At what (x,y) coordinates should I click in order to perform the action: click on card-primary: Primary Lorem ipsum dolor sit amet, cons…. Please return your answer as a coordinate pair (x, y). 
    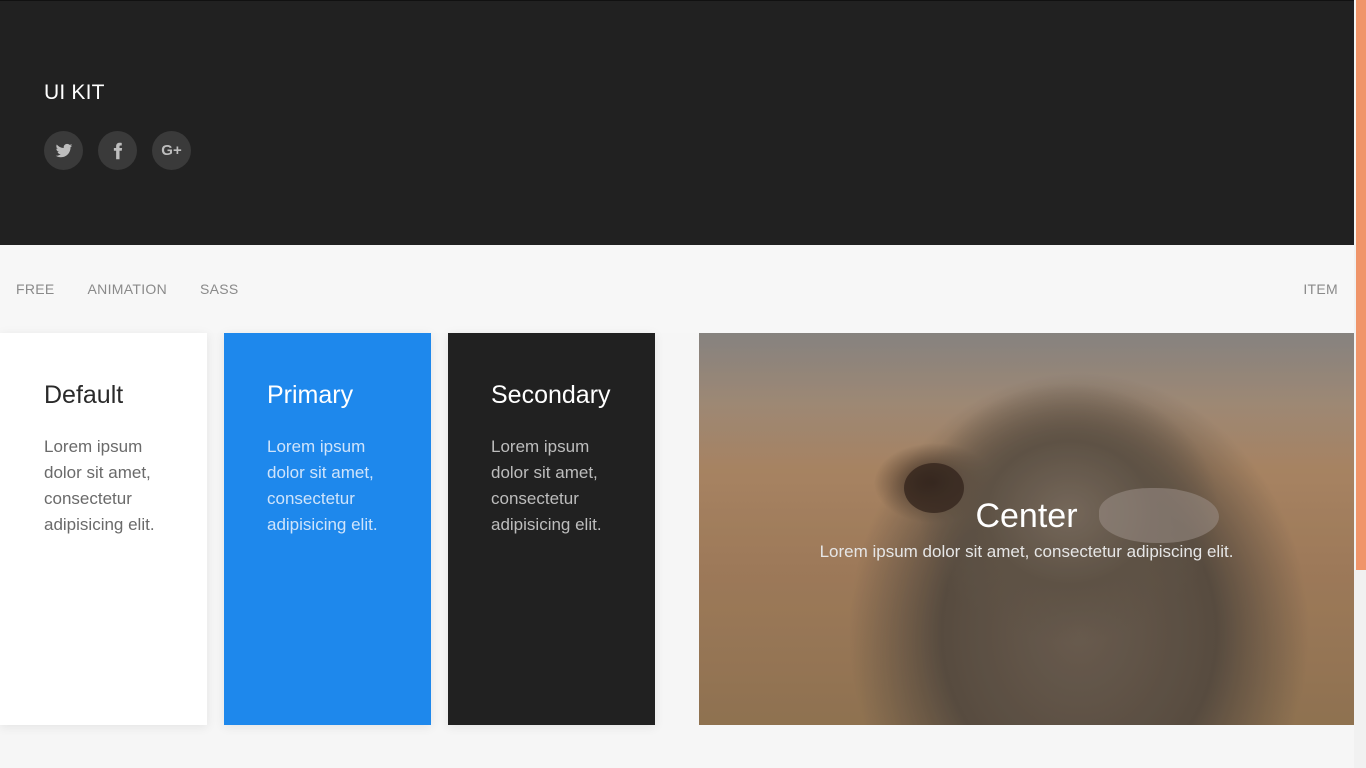
    Looking at the image, I should click on (327, 529).